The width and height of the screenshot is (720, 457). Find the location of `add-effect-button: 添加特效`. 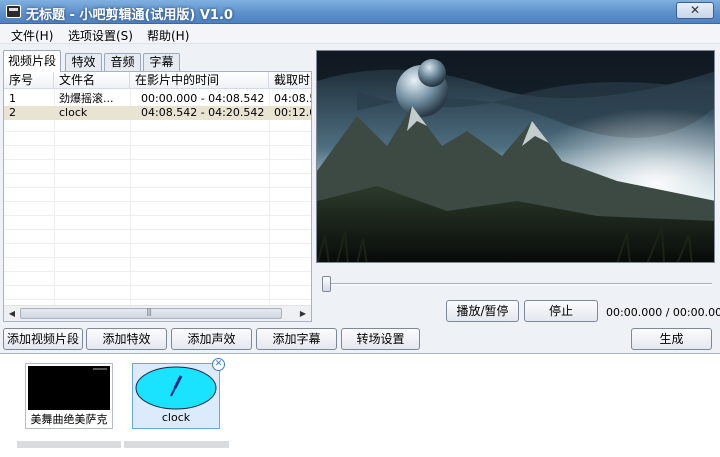

add-effect-button: 添加特效 is located at coordinates (126, 339).